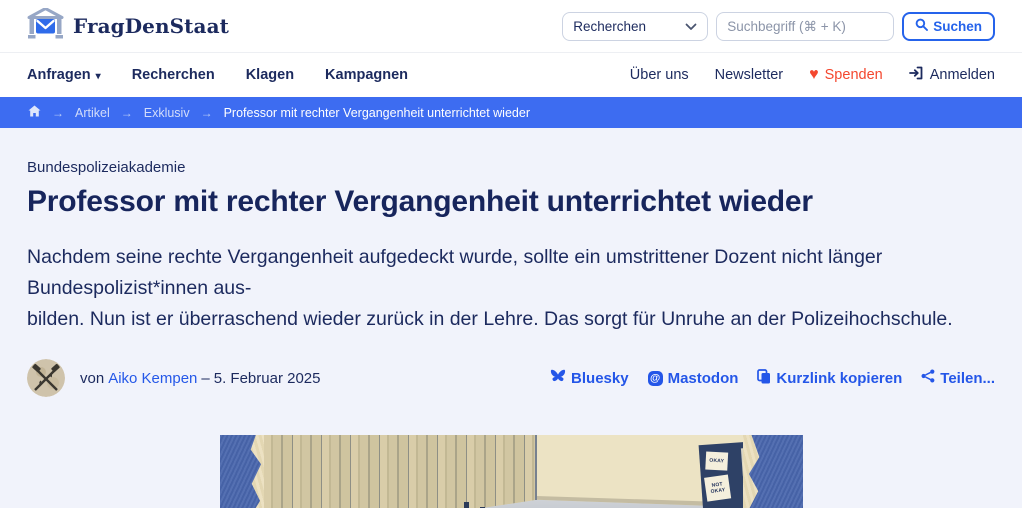 This screenshot has height=508, width=1022. Describe the element at coordinates (764, 378) in the screenshot. I see `copy-link-icon` at that location.